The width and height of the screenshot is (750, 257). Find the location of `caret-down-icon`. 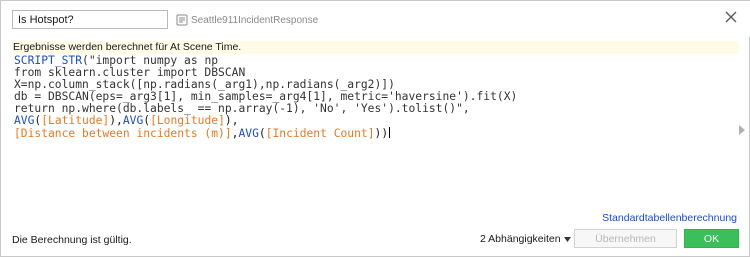

caret-down-icon is located at coordinates (567, 239).